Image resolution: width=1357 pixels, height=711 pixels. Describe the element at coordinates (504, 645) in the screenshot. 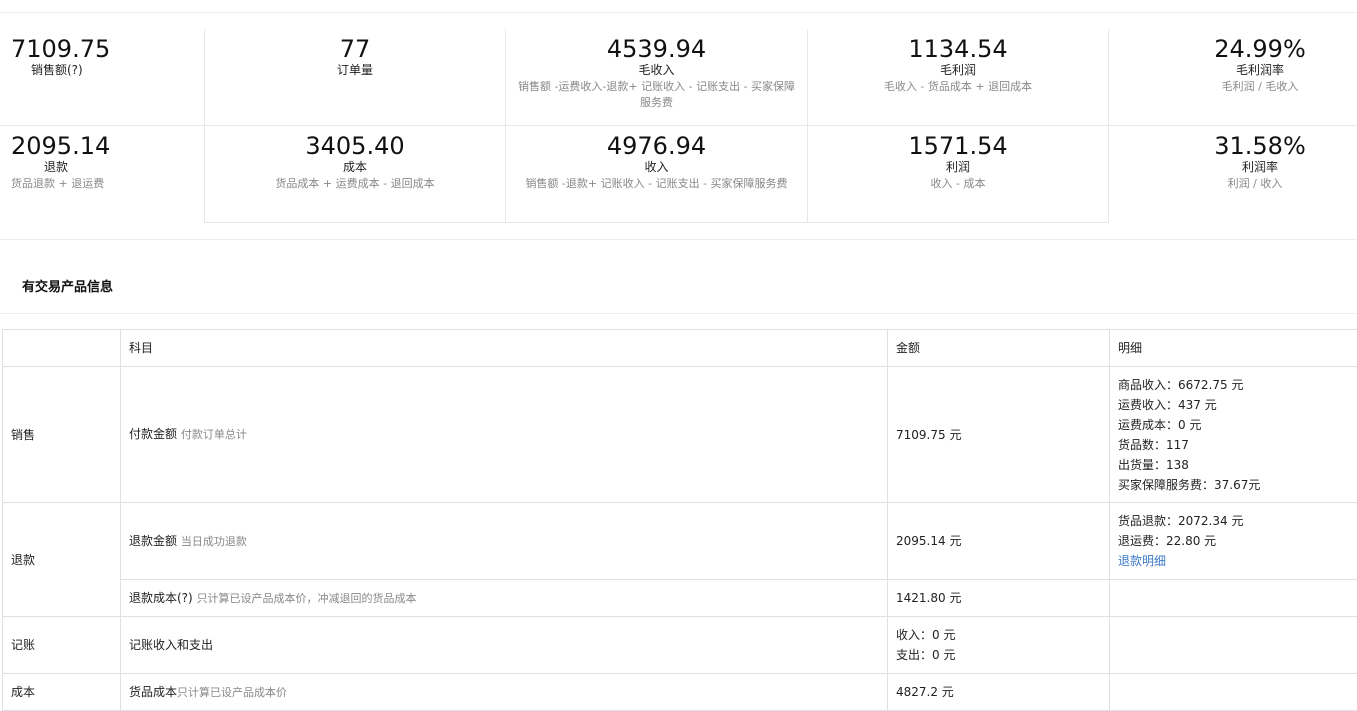

I see `subject-label: 记账收入和支出` at that location.